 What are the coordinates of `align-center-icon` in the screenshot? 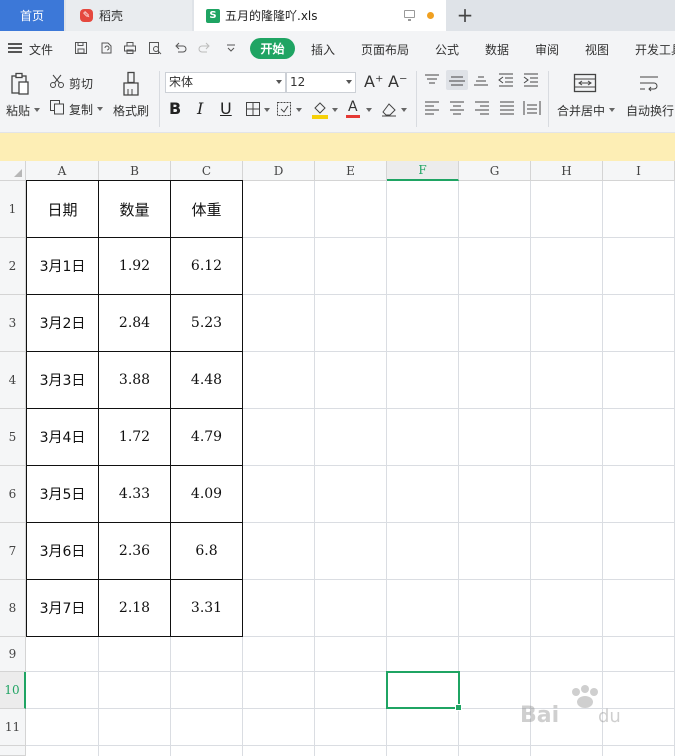 It's located at (457, 108).